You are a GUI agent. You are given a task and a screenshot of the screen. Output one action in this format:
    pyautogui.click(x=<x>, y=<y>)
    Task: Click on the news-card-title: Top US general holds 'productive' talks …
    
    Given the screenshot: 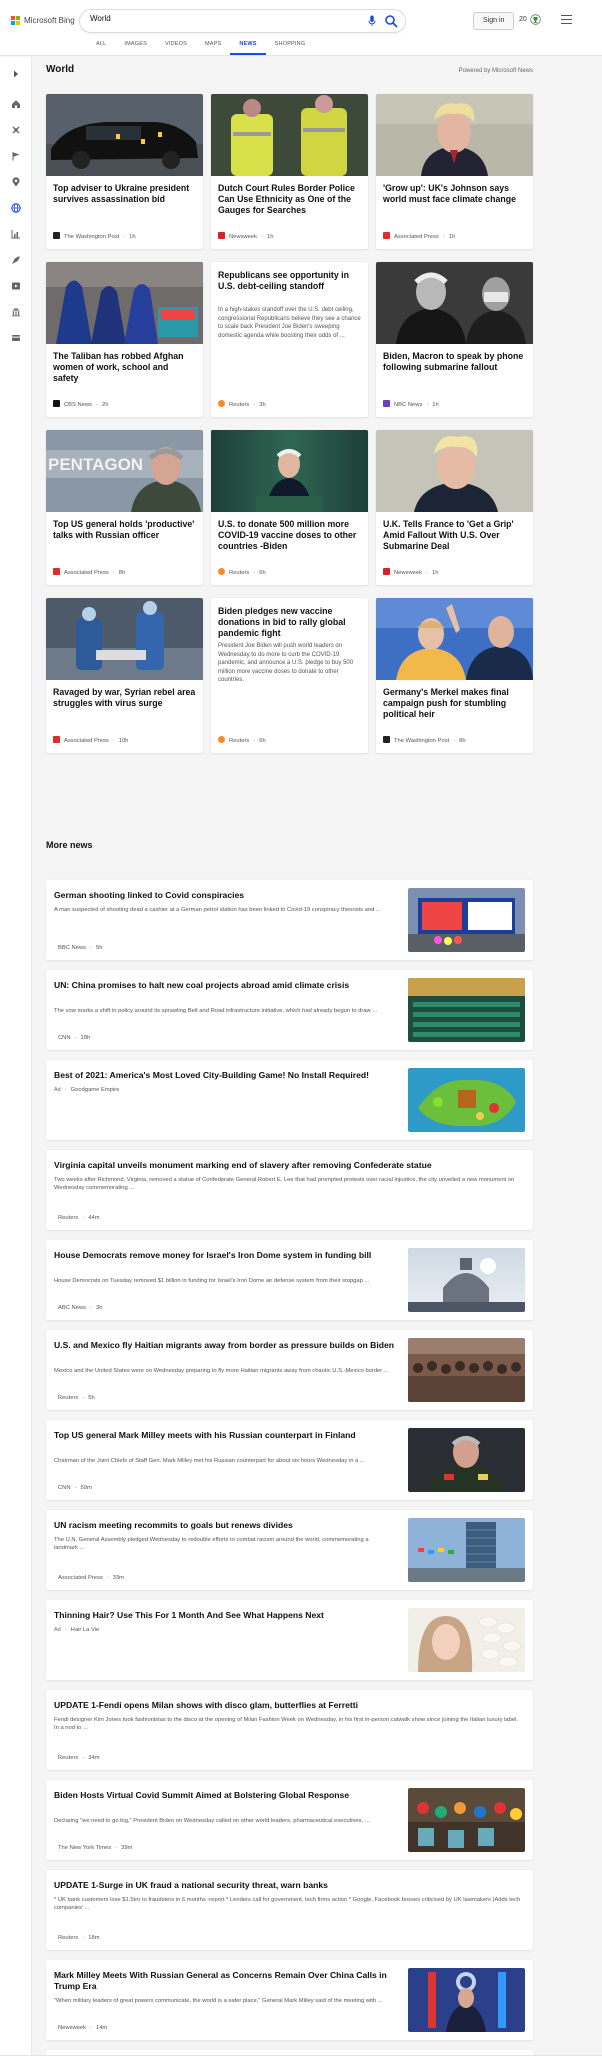 What is the action you would take?
    pyautogui.click(x=124, y=530)
    